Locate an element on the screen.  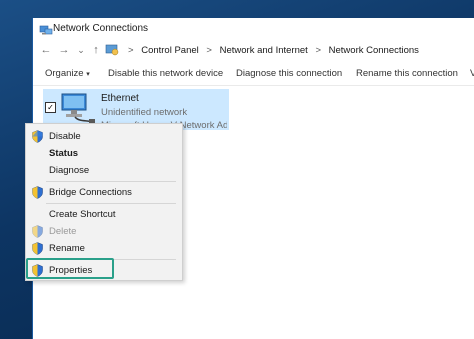
menu-item-diagnose: Diagnose is located at coordinates (104, 171).